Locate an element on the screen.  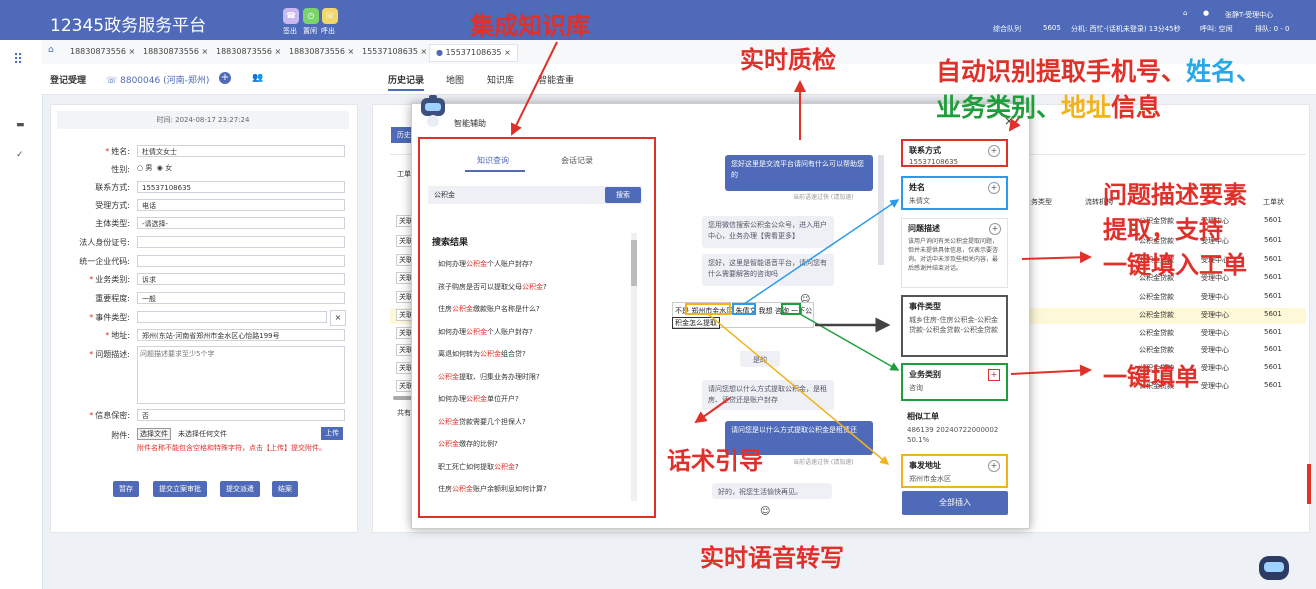
anno-problem-1: 问题描述要素 is located at coordinates (1175, 195).